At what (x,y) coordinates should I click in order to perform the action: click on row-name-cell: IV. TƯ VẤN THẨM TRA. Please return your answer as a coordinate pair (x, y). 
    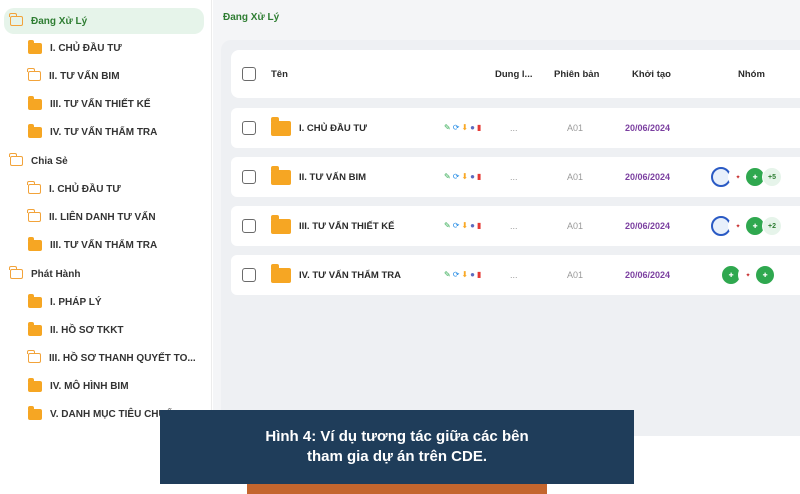
    Looking at the image, I should click on (336, 275).